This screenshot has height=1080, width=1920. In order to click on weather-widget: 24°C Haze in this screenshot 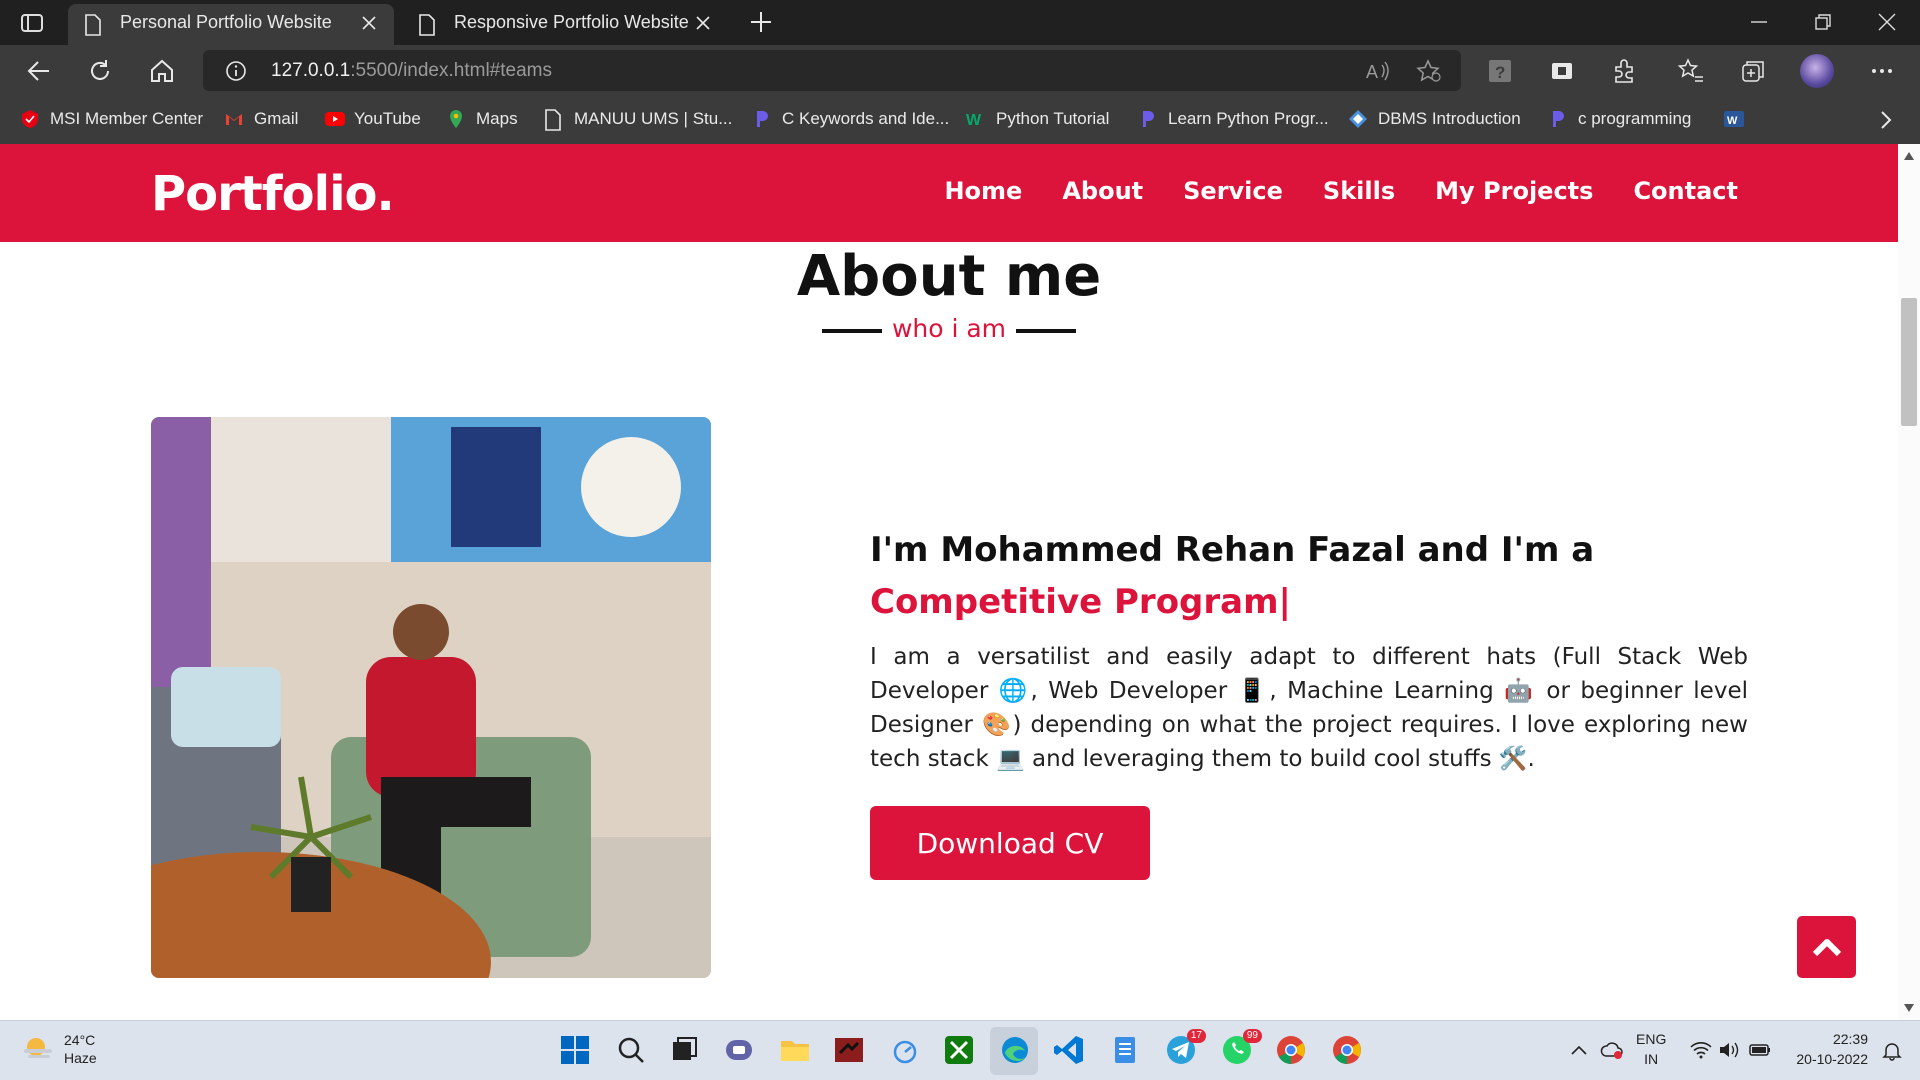, I will do `click(59, 1049)`.